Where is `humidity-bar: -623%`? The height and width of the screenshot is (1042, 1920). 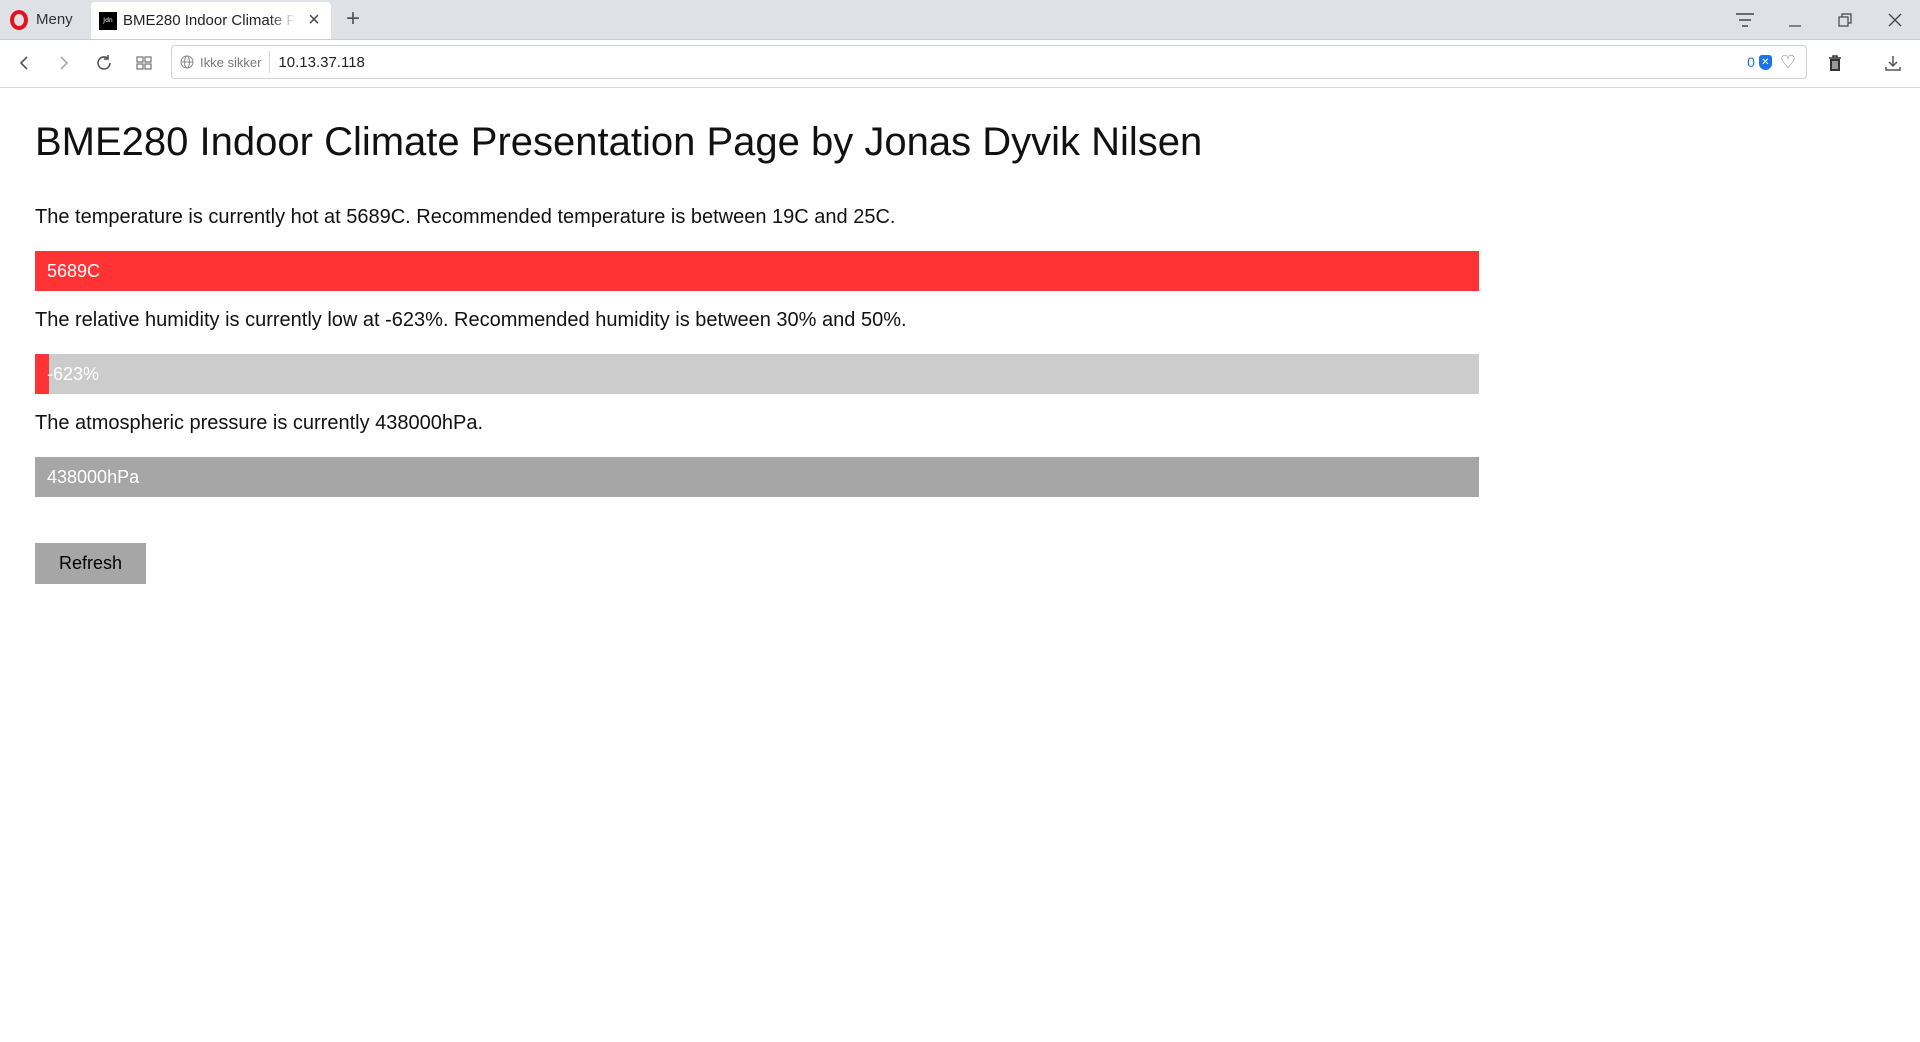
humidity-bar: -623% is located at coordinates (757, 374).